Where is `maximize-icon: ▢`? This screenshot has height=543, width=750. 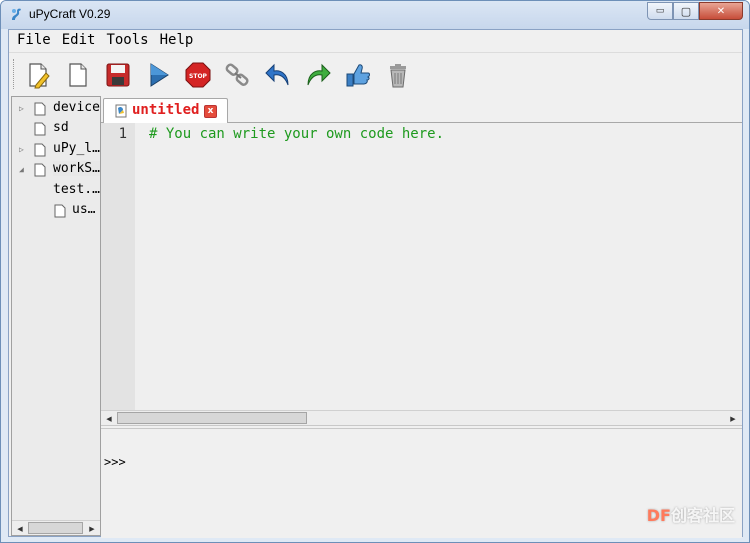 maximize-icon: ▢ is located at coordinates (686, 11).